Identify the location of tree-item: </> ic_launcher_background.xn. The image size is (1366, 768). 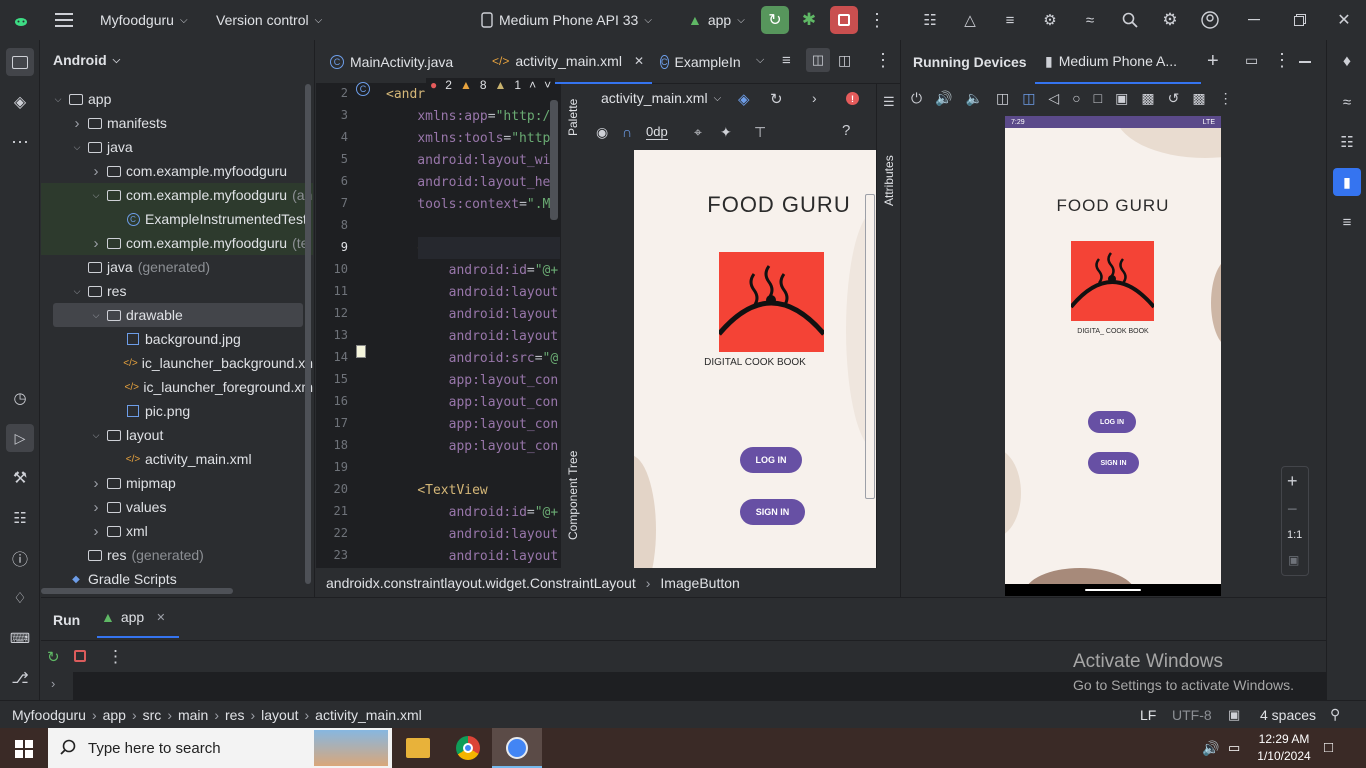
(177, 363).